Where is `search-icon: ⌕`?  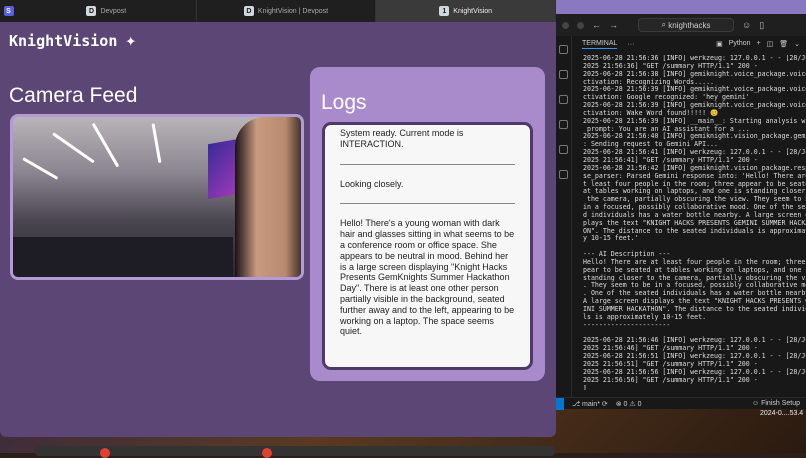 search-icon: ⌕ is located at coordinates (665, 24).